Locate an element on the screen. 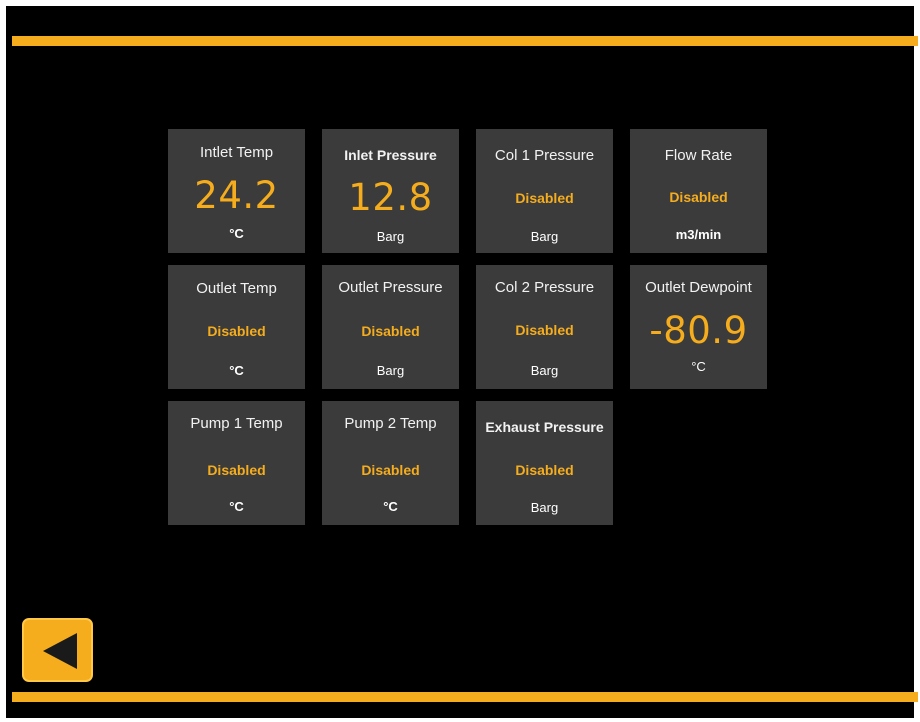 The width and height of the screenshot is (920, 722). tile-label: Pump 1 Temp is located at coordinates (236, 423).